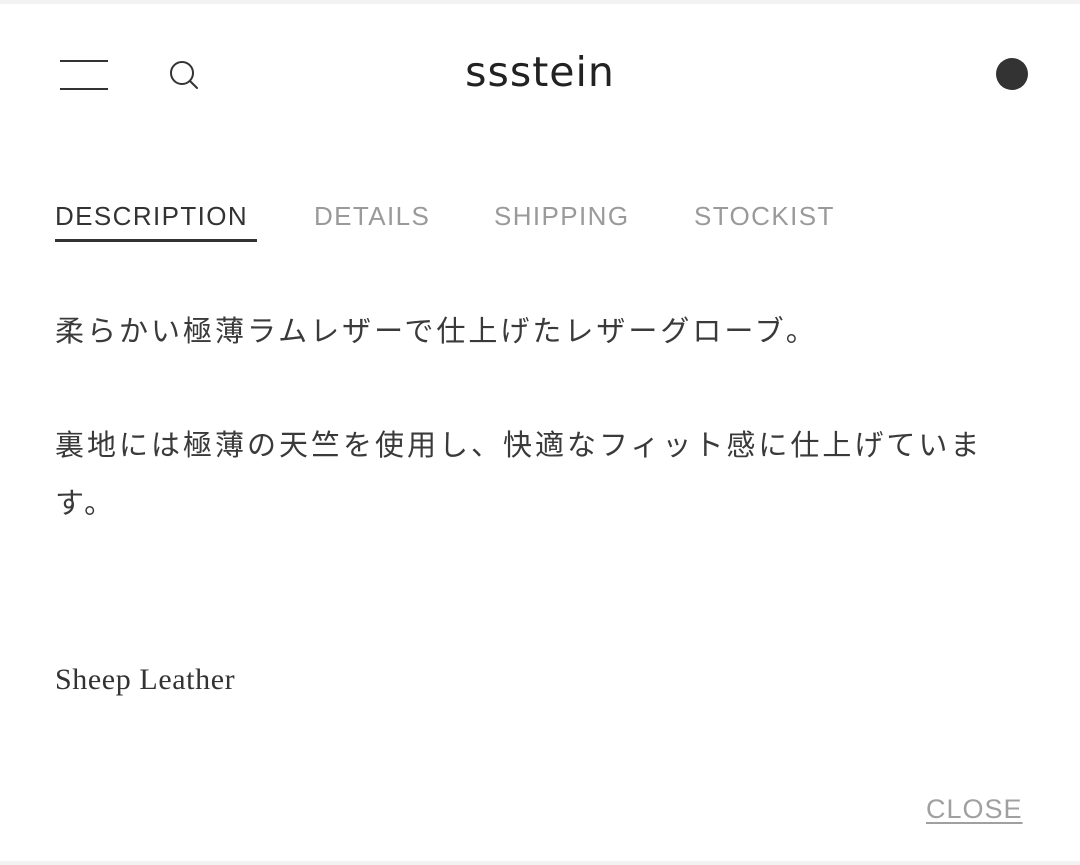 The height and width of the screenshot is (865, 1080). I want to click on close-button: CLOSE, so click(974, 809).